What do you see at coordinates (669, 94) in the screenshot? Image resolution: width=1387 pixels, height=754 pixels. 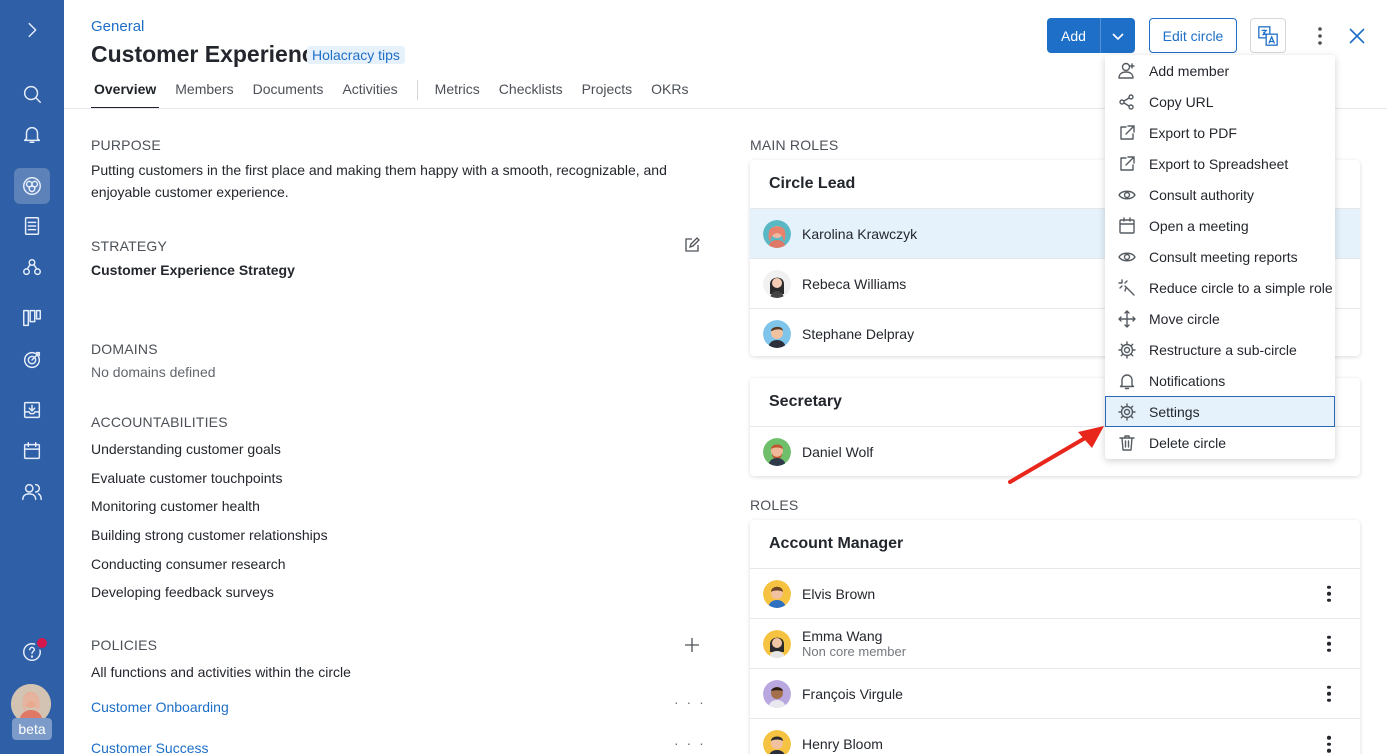 I see `tab-okrs: OKRs` at bounding box center [669, 94].